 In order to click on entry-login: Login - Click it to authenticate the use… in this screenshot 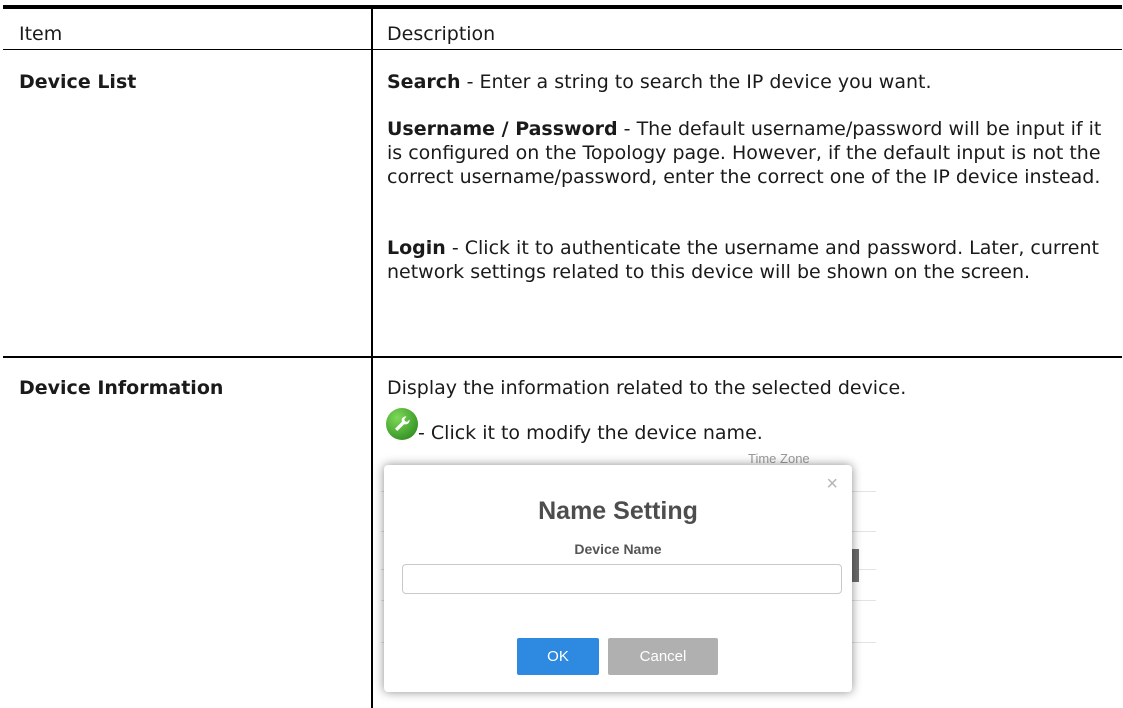, I will do `click(754, 260)`.